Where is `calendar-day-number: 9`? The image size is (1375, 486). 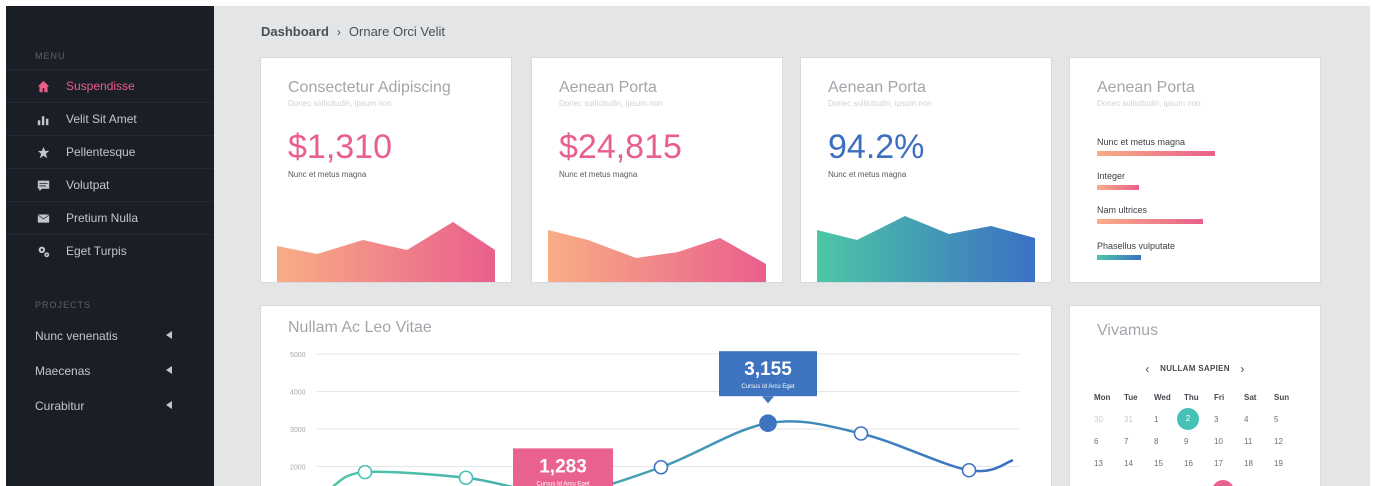
calendar-day-number: 9 is located at coordinates (1186, 441).